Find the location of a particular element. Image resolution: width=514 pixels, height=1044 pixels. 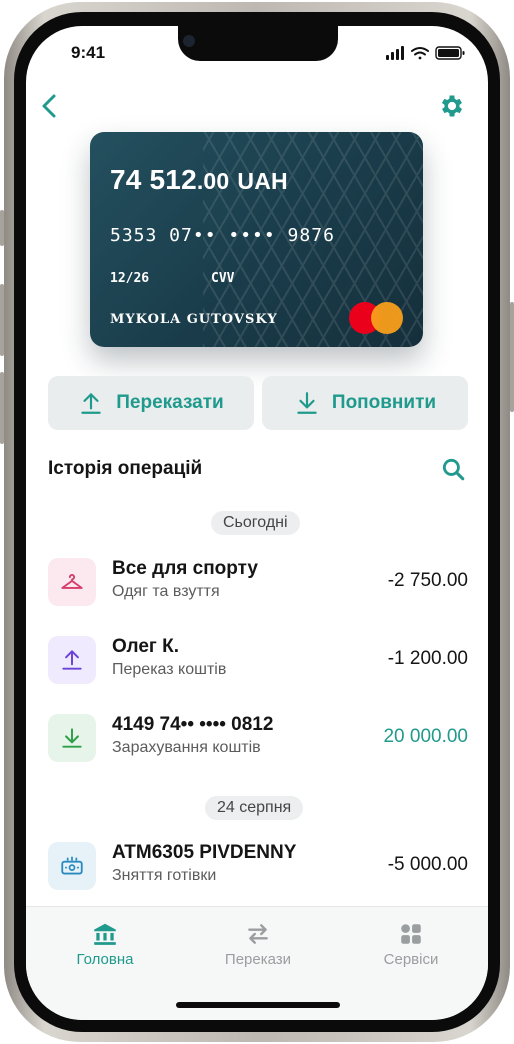

transaction-row-sport: Все для спорту Одяг та взуття -2 750.00 is located at coordinates (258, 582).